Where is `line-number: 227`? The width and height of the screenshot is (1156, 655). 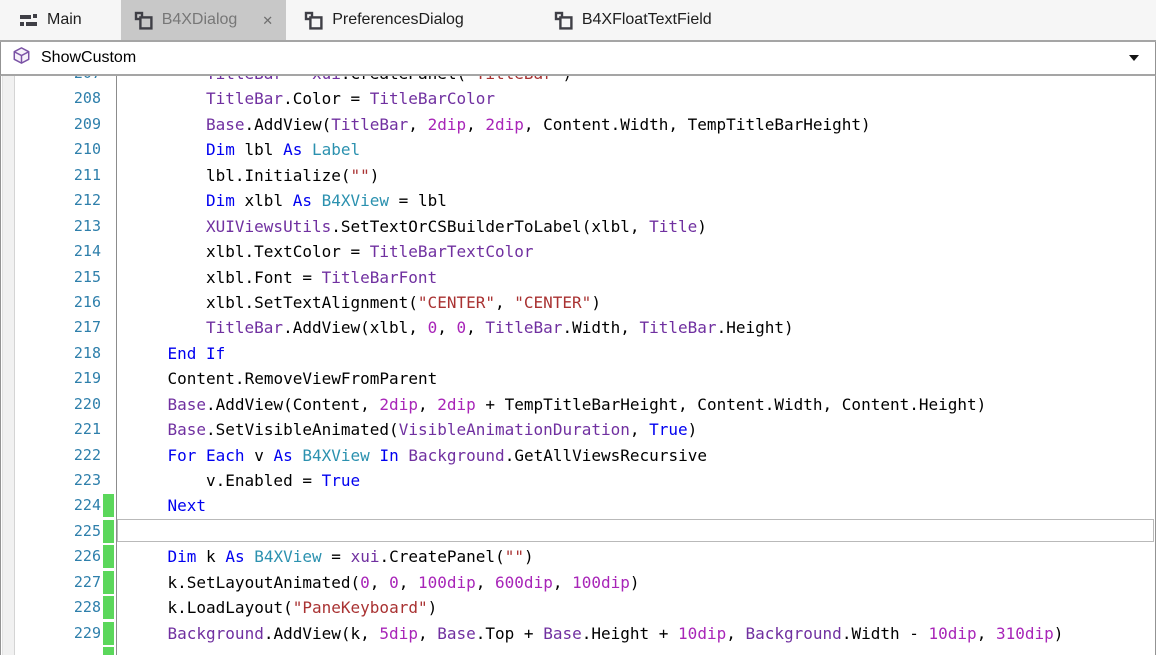
line-number: 227 is located at coordinates (51, 582).